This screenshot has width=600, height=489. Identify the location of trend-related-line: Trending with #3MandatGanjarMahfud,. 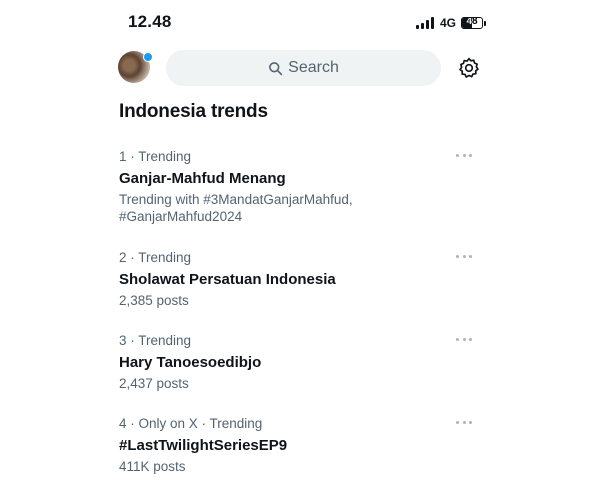
(236, 199).